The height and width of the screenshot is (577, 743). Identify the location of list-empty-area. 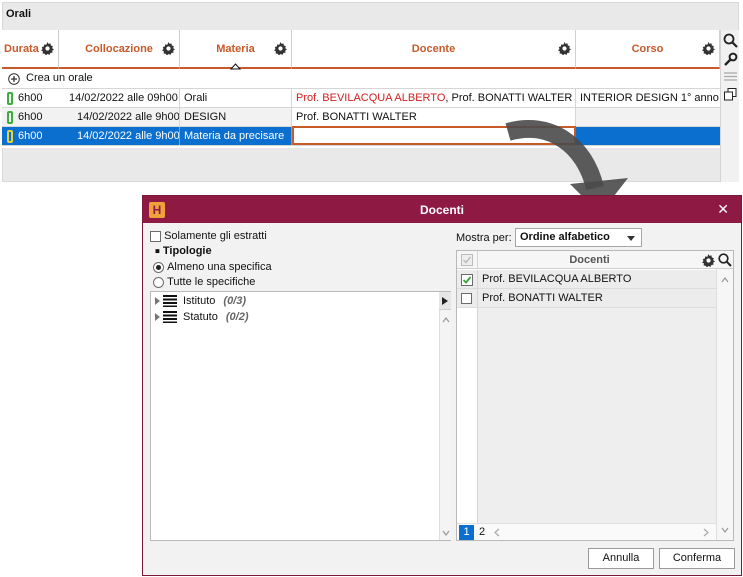
(596, 415).